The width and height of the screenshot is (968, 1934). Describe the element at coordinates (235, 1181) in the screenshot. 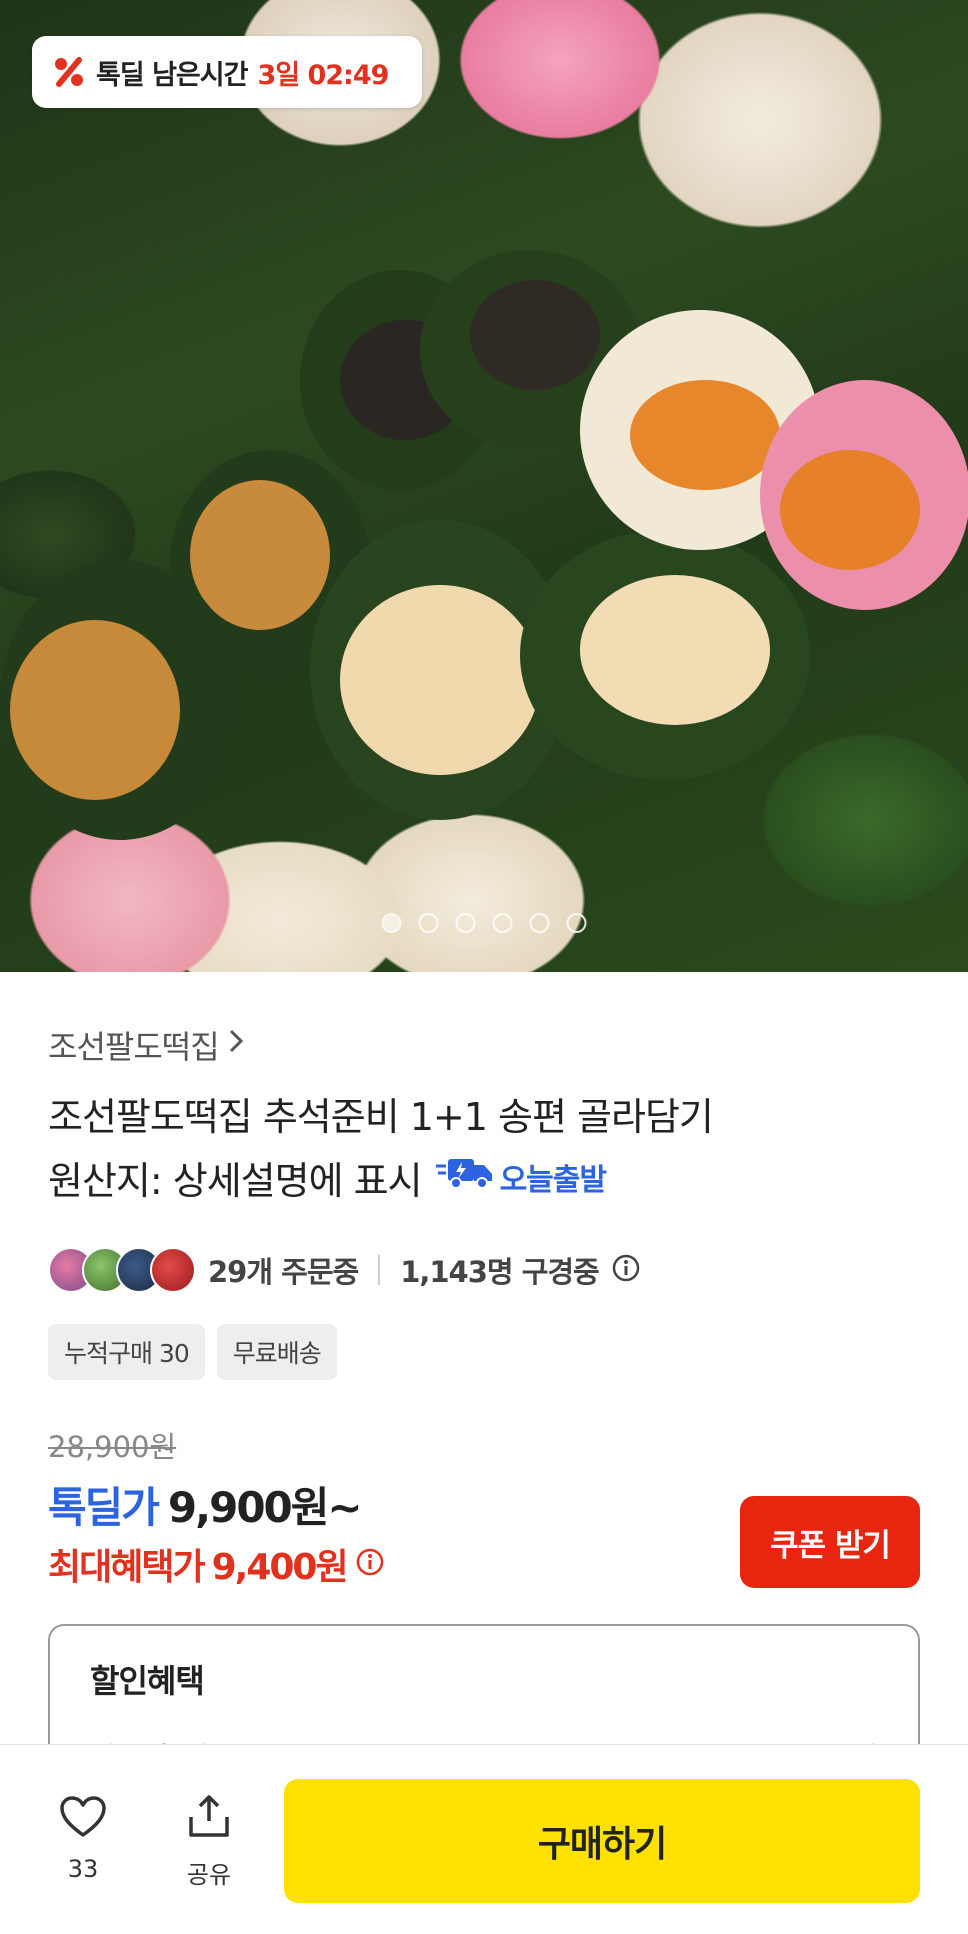

I see `product-origin: 원산지: 상세설명에 표시` at that location.